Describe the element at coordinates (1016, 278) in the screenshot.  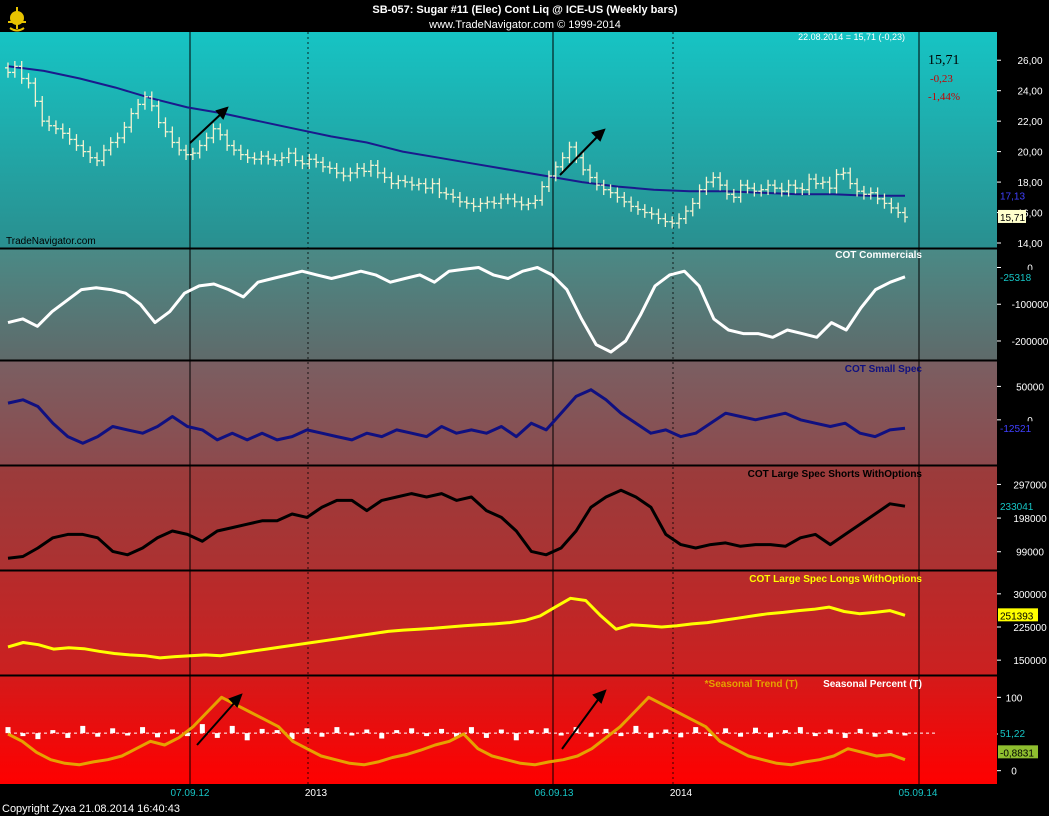
I see `last-value-label: -25318` at that location.